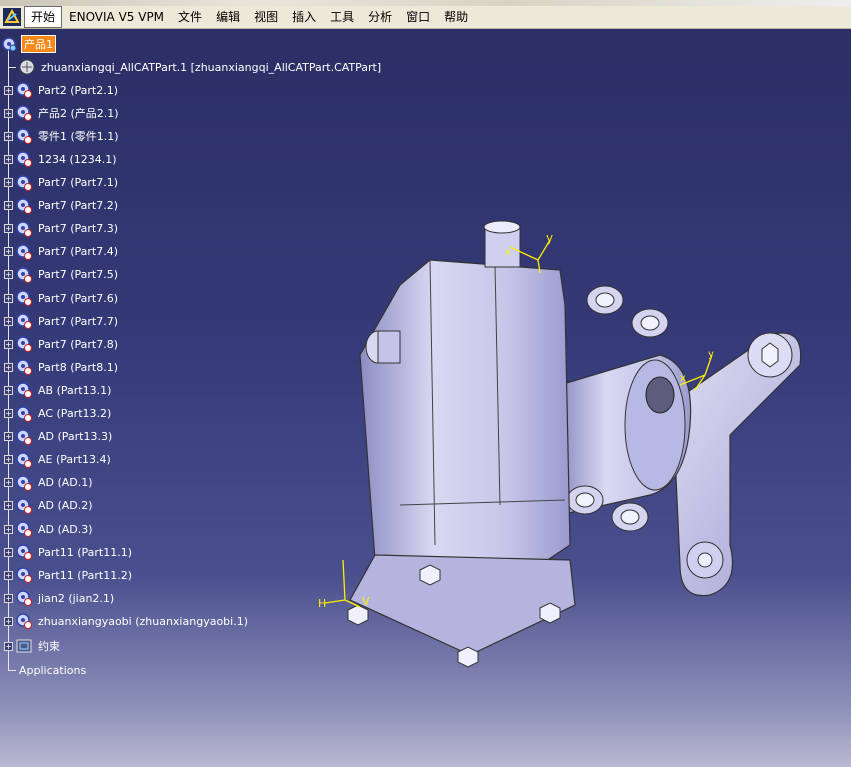 The height and width of the screenshot is (767, 851). What do you see at coordinates (56, 390) in the screenshot?
I see `tree-node: + AB (Part13.1)` at bounding box center [56, 390].